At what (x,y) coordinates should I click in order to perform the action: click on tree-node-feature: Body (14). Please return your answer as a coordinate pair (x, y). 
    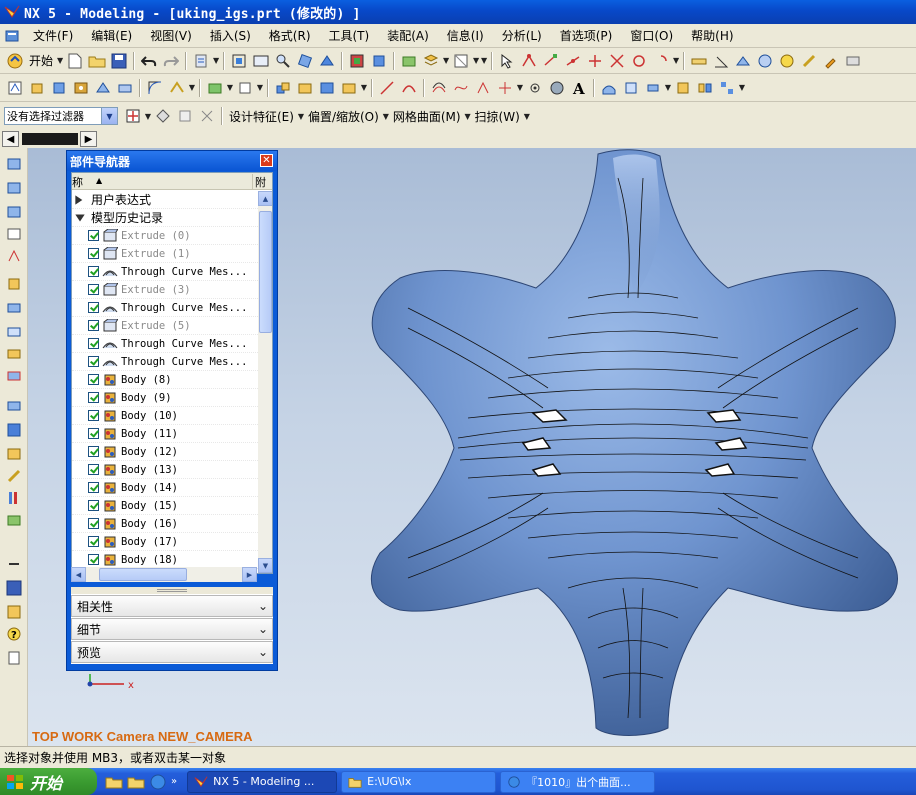
    Looking at the image, I should click on (165, 488).